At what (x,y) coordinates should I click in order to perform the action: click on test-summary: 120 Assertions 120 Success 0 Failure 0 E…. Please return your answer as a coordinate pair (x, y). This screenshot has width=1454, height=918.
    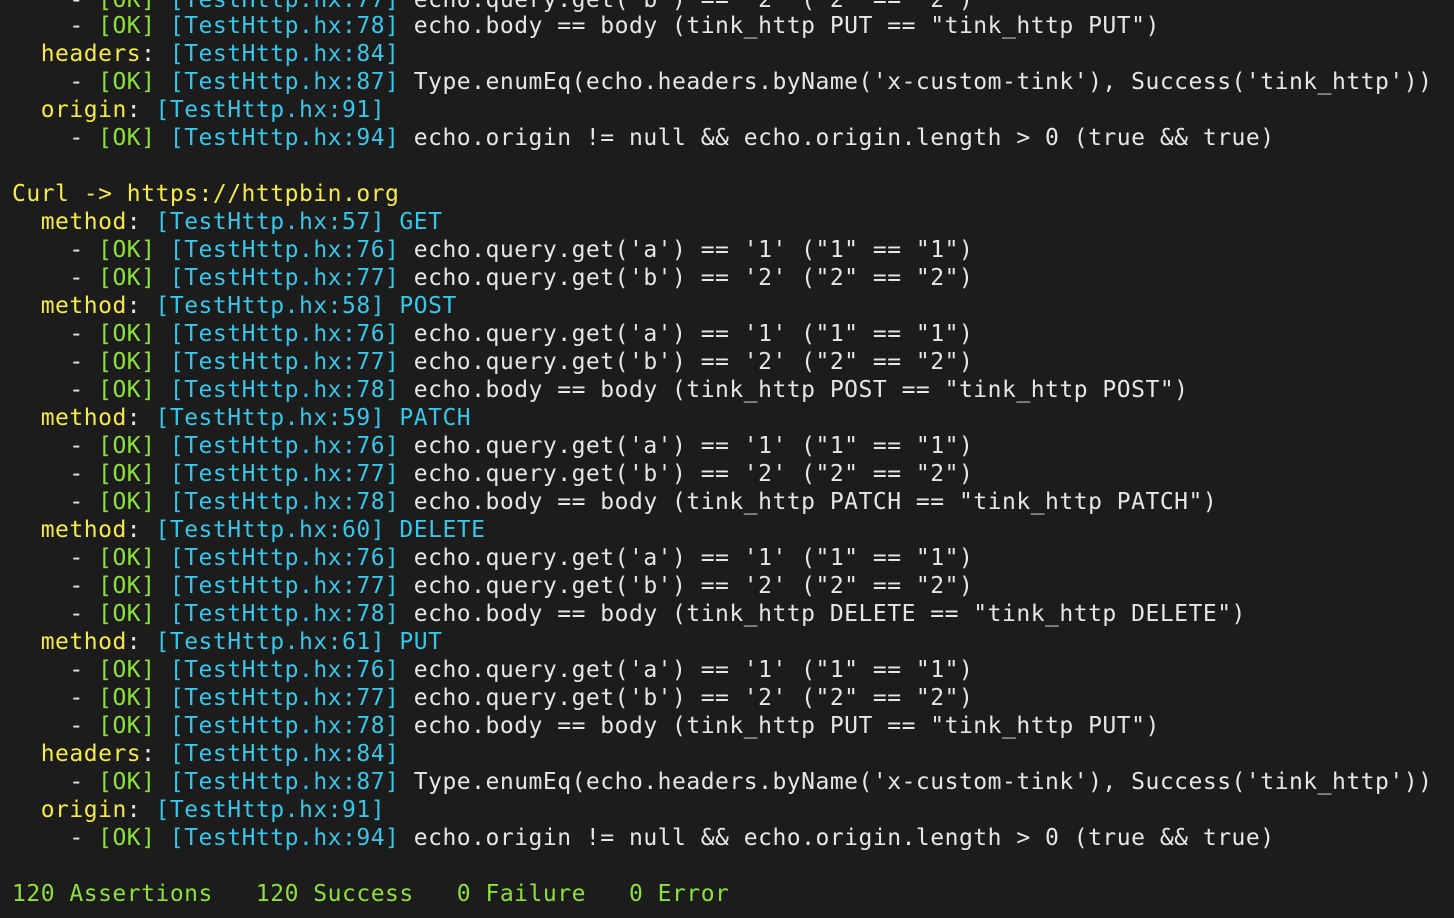
    Looking at the image, I should click on (370, 894).